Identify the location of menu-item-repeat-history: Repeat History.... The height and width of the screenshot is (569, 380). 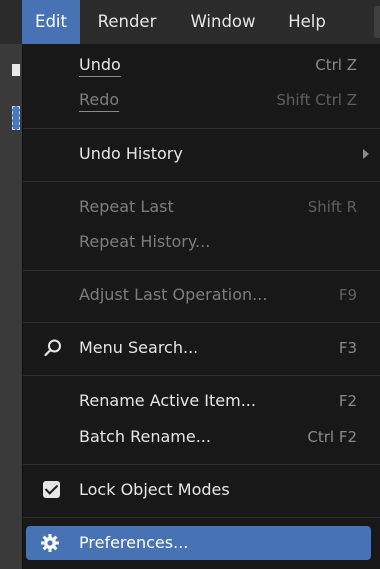
(201, 242).